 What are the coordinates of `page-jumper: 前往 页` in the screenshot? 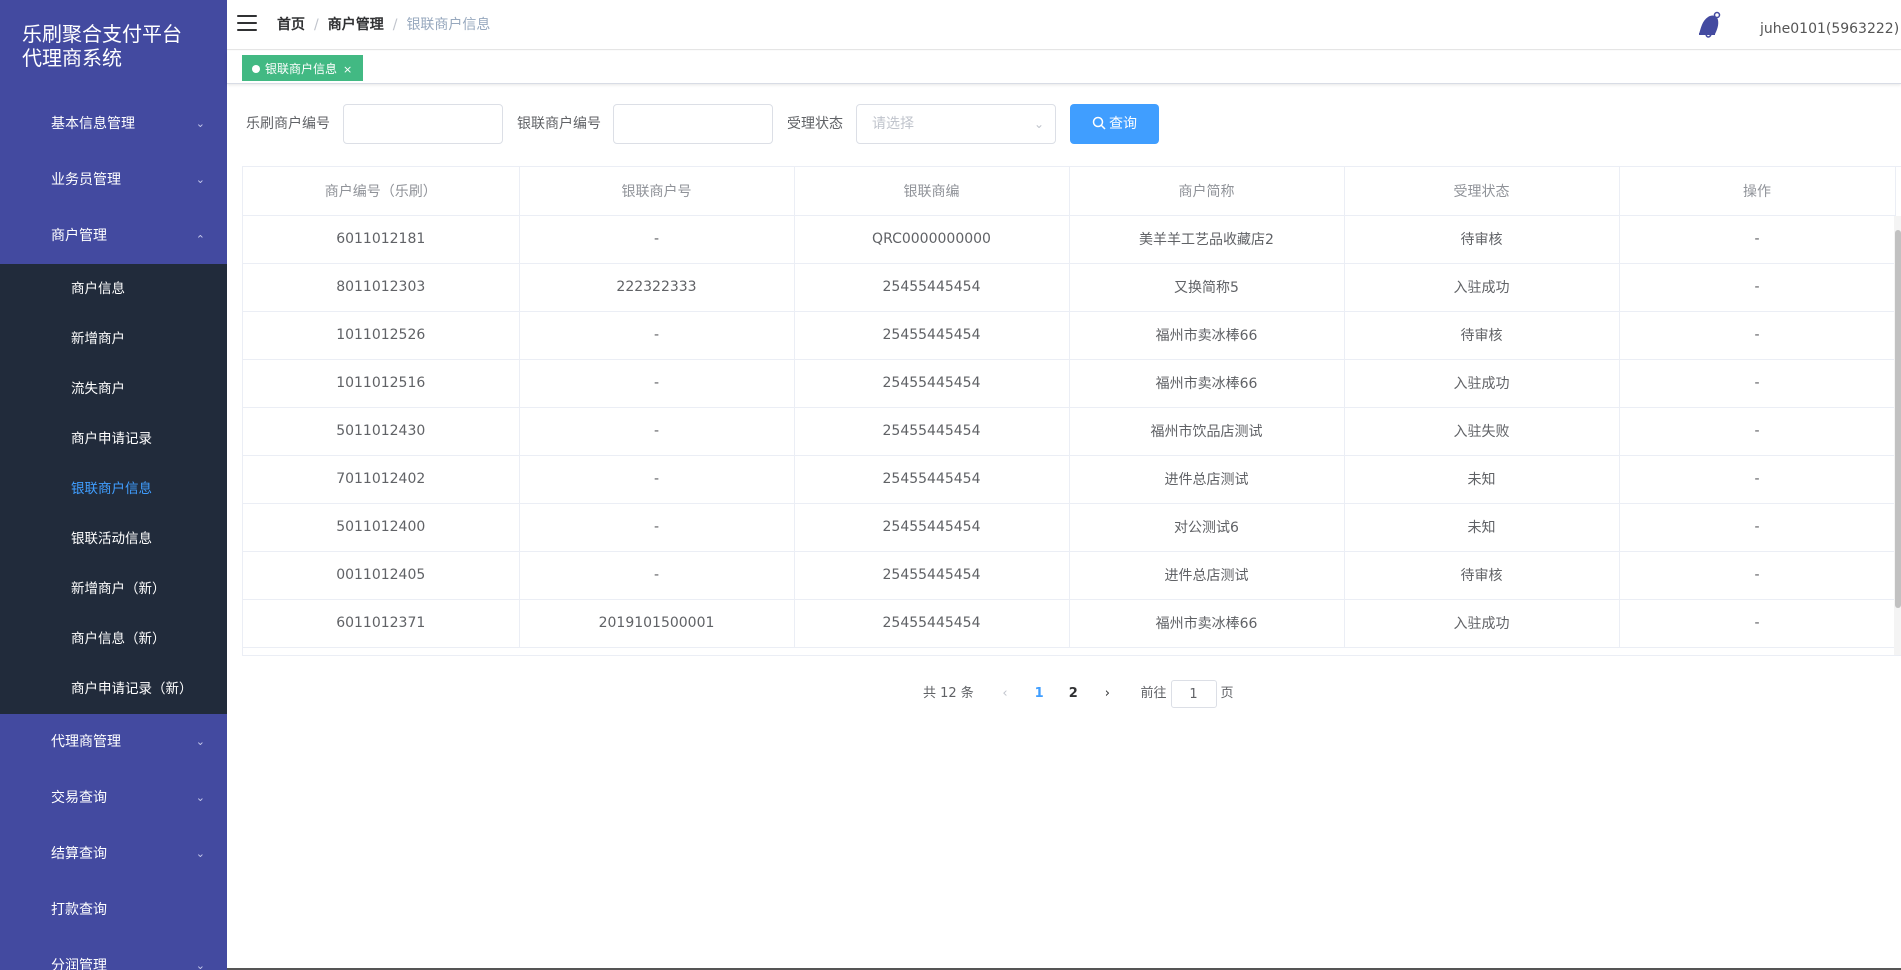 It's located at (1187, 694).